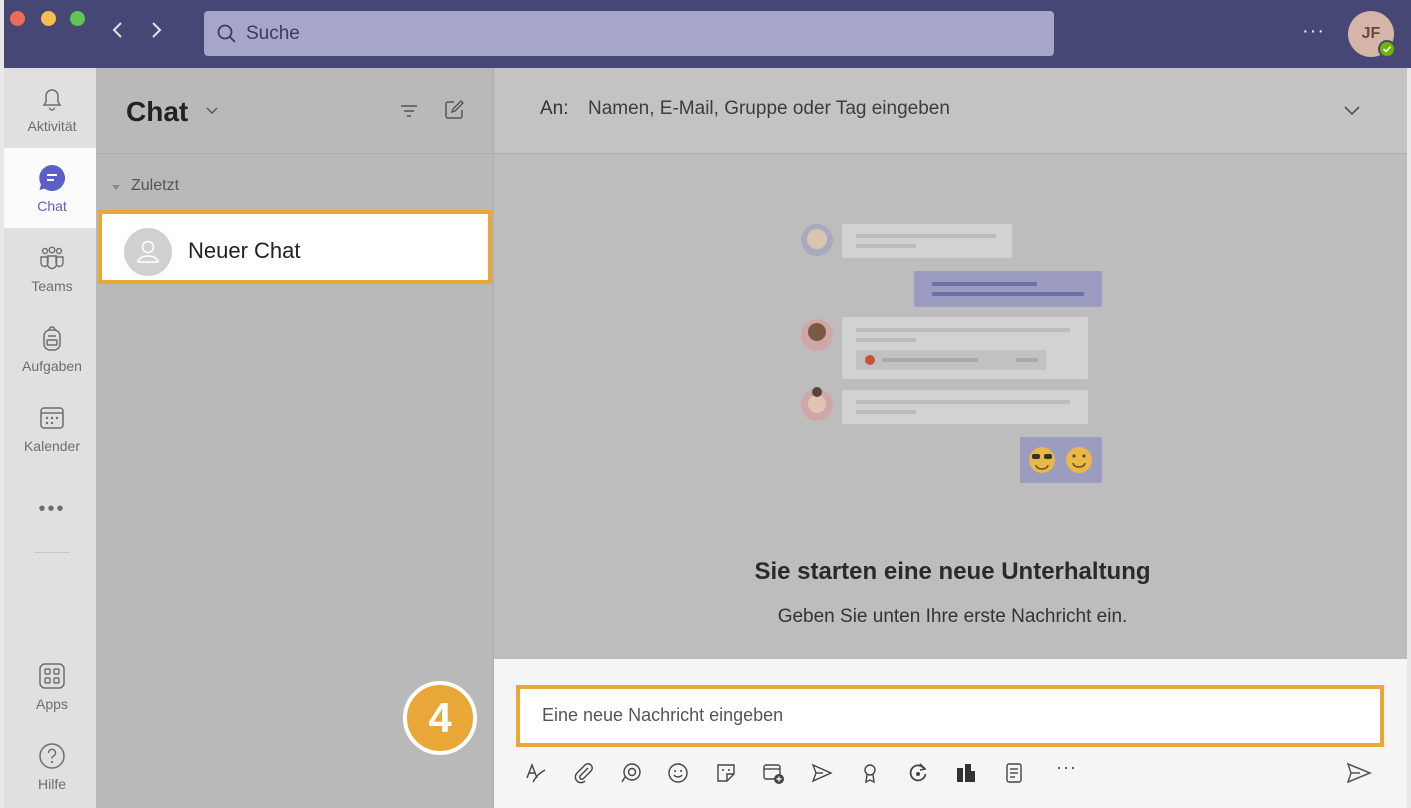 This screenshot has width=1411, height=808. What do you see at coordinates (52, 338) in the screenshot?
I see `backpack-icon` at bounding box center [52, 338].